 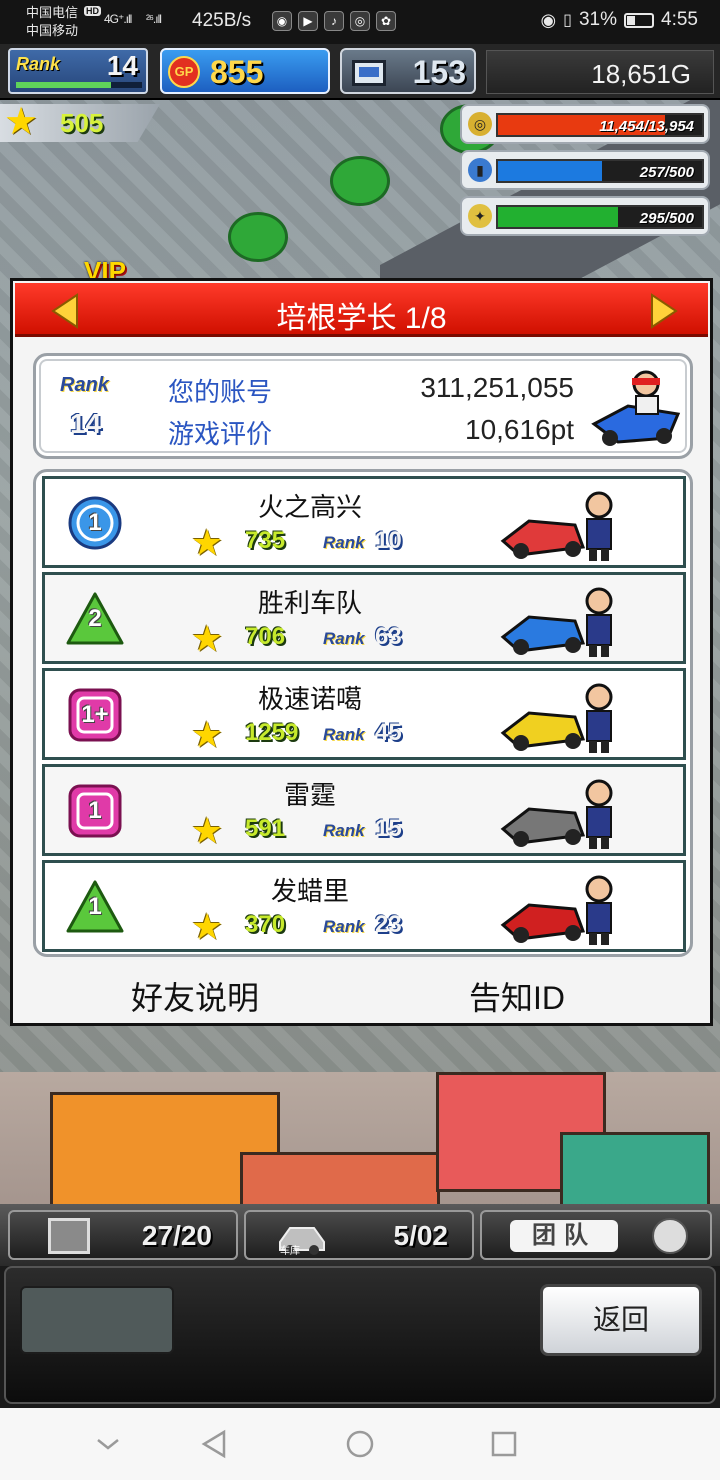 I want to click on tree-icon, so click(x=258, y=237).